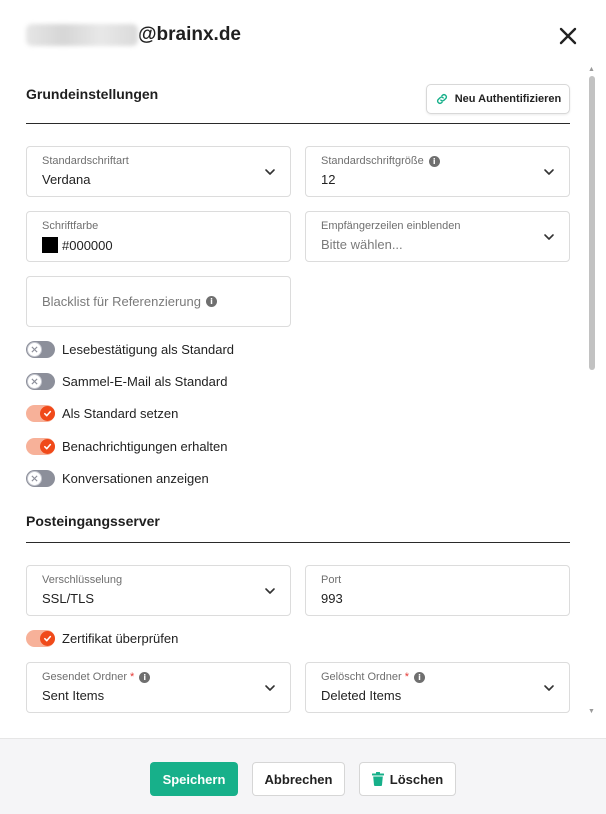 This screenshot has width=606, height=814. I want to click on blacklist-placeholder-wrap: Blacklist für Referenzierung i, so click(129, 301).